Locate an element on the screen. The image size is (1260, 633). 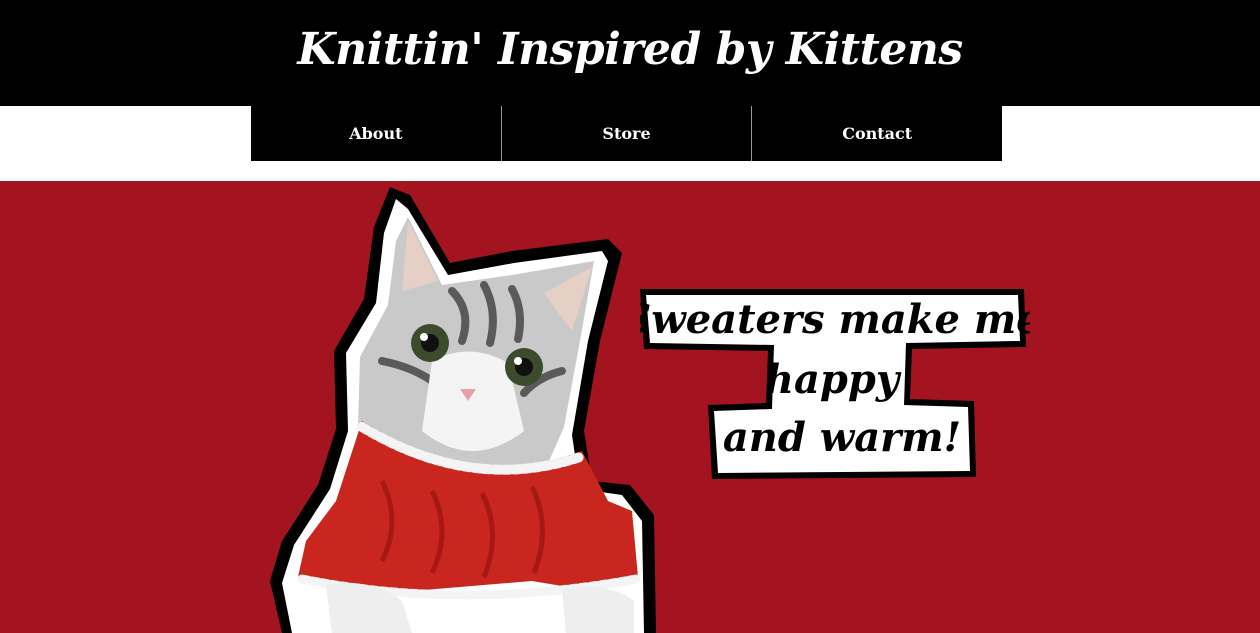
nav-item-contact: Contact is located at coordinates (876, 133).